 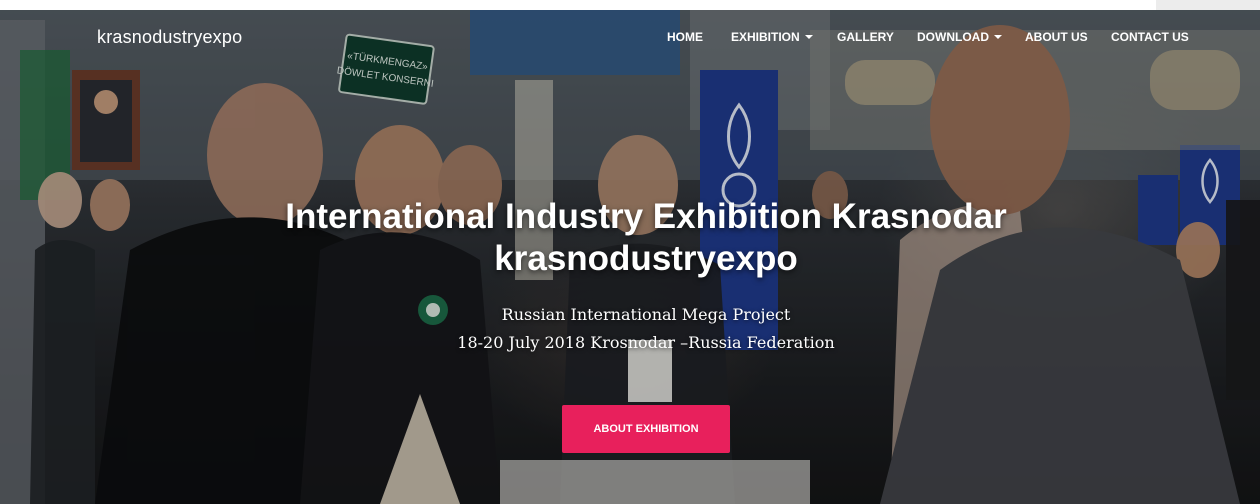 I want to click on nav-home-label: HOME, so click(x=685, y=37).